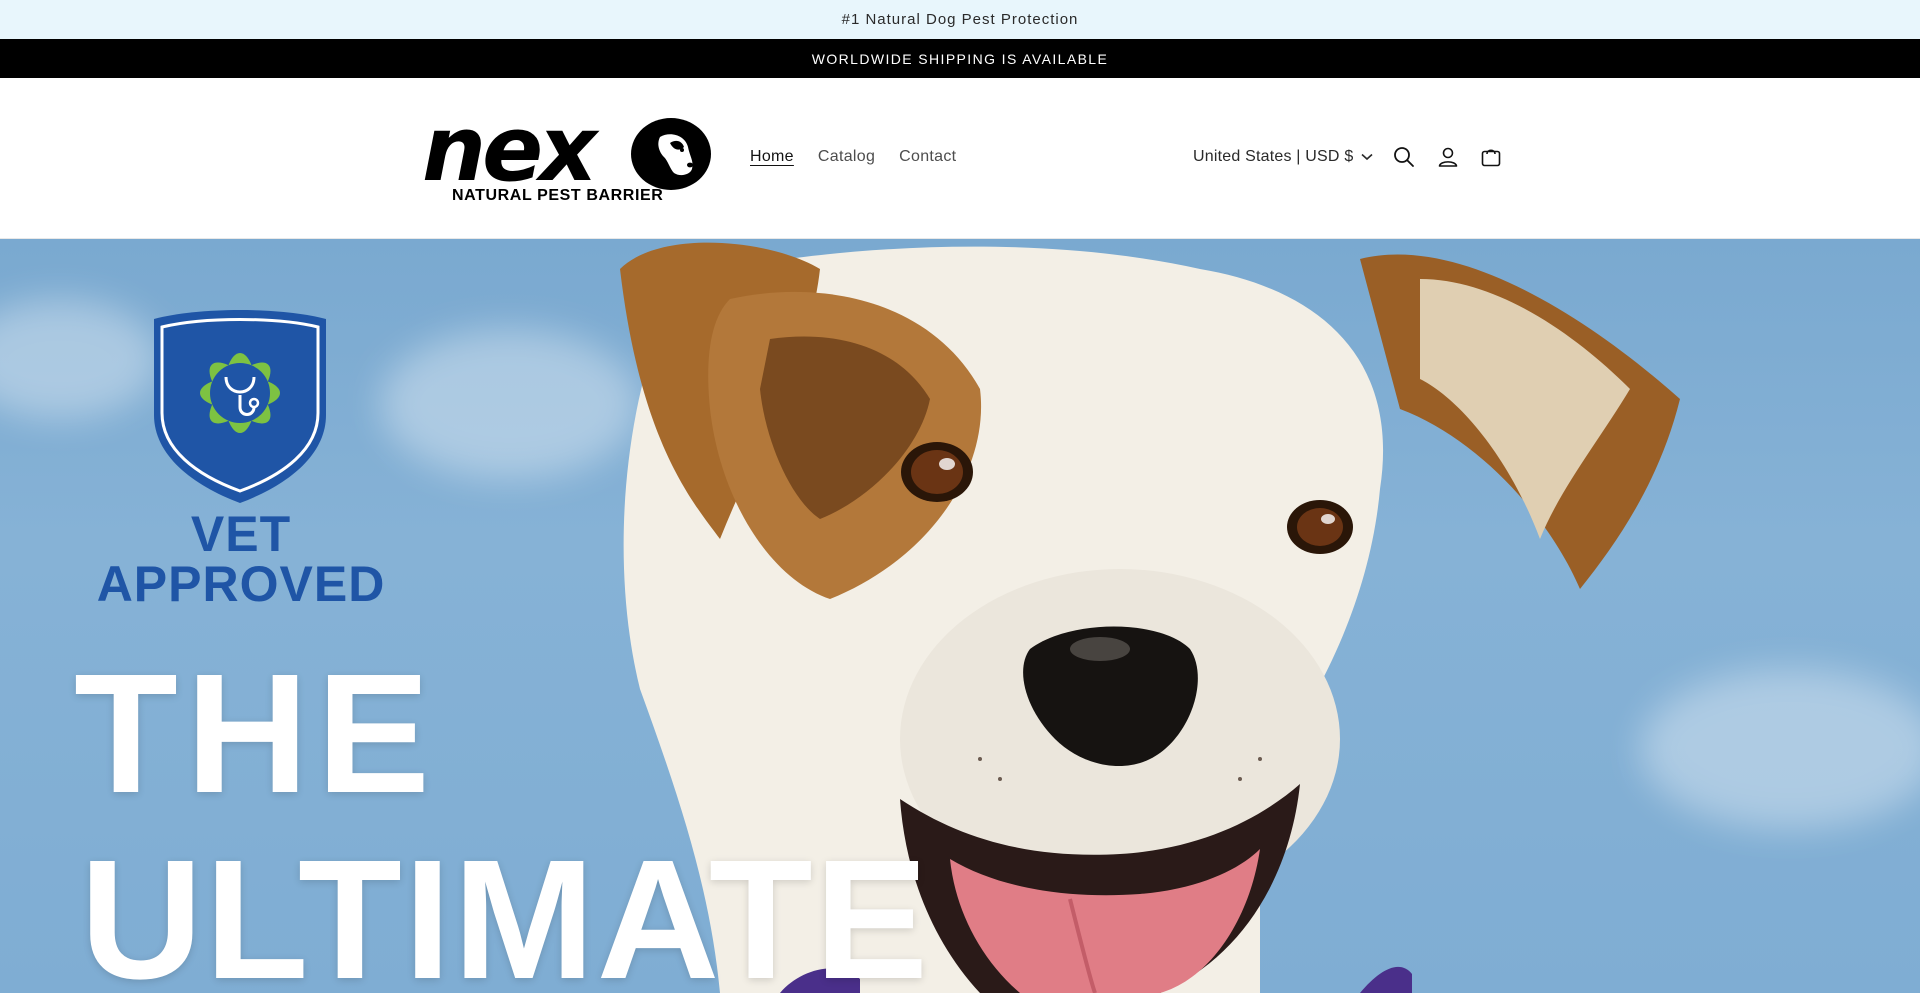 Image resolution: width=1920 pixels, height=993 pixels. I want to click on cart-icon, so click(1491, 158).